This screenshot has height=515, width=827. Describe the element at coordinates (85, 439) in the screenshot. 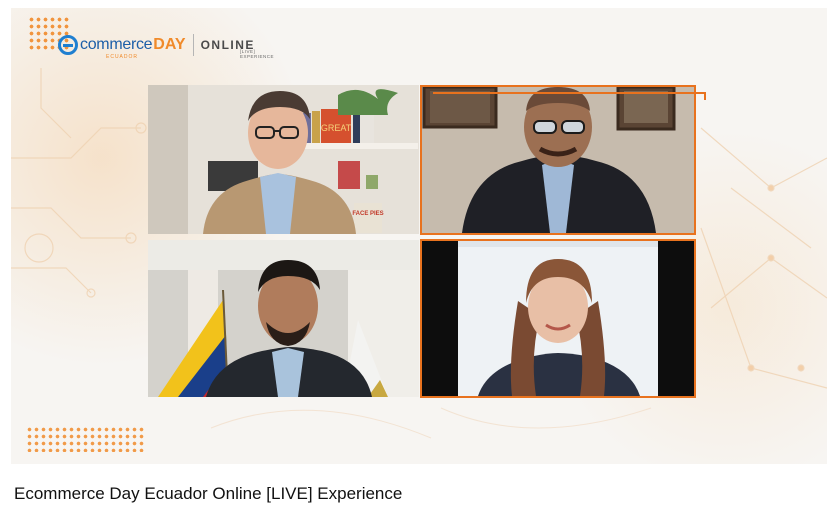

I see `dot-pattern` at that location.